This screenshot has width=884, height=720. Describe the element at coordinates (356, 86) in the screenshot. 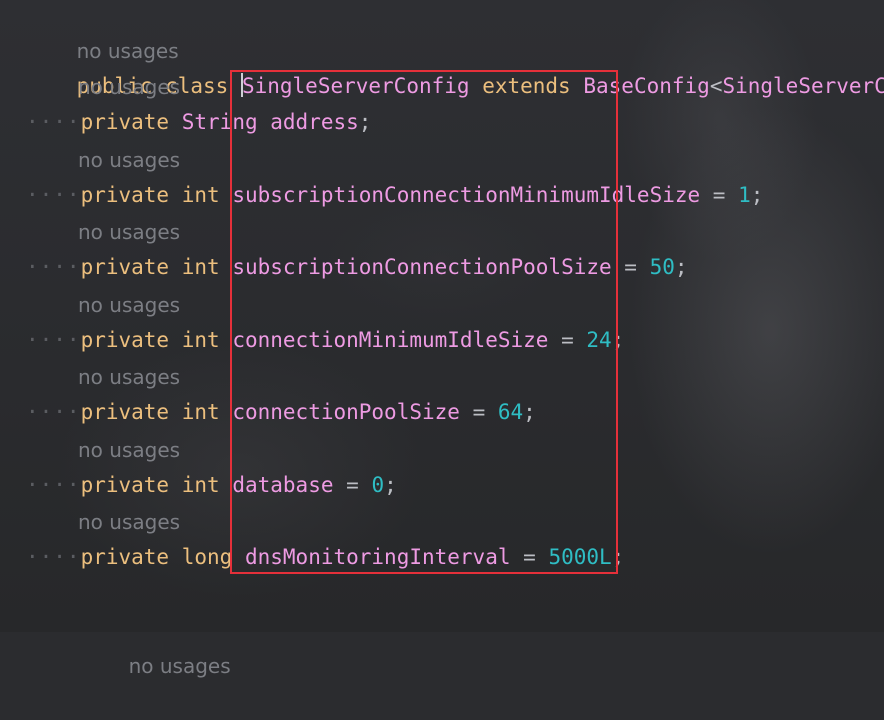

I see `class-name: SingleServerConfig` at that location.